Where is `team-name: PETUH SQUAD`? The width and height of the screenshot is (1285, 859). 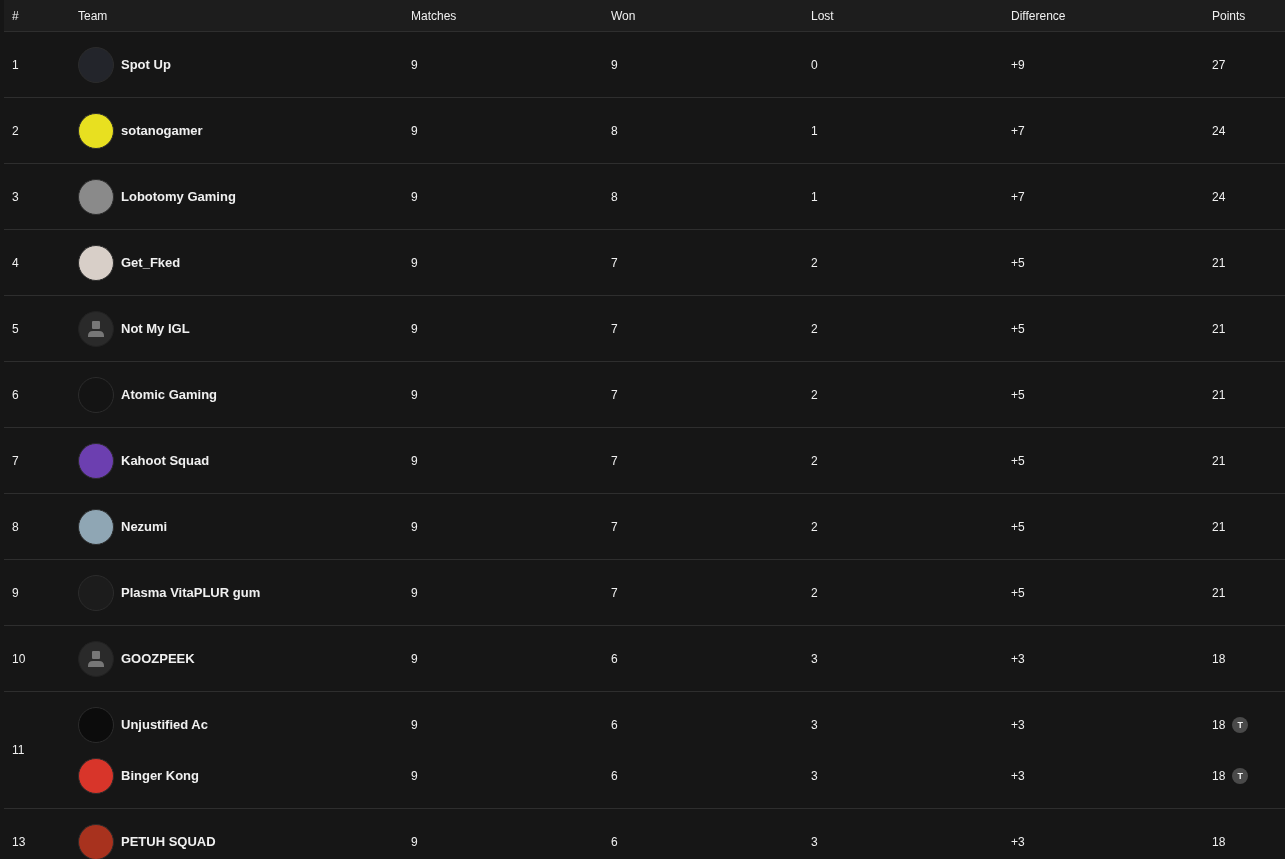 team-name: PETUH SQUAD is located at coordinates (168, 841).